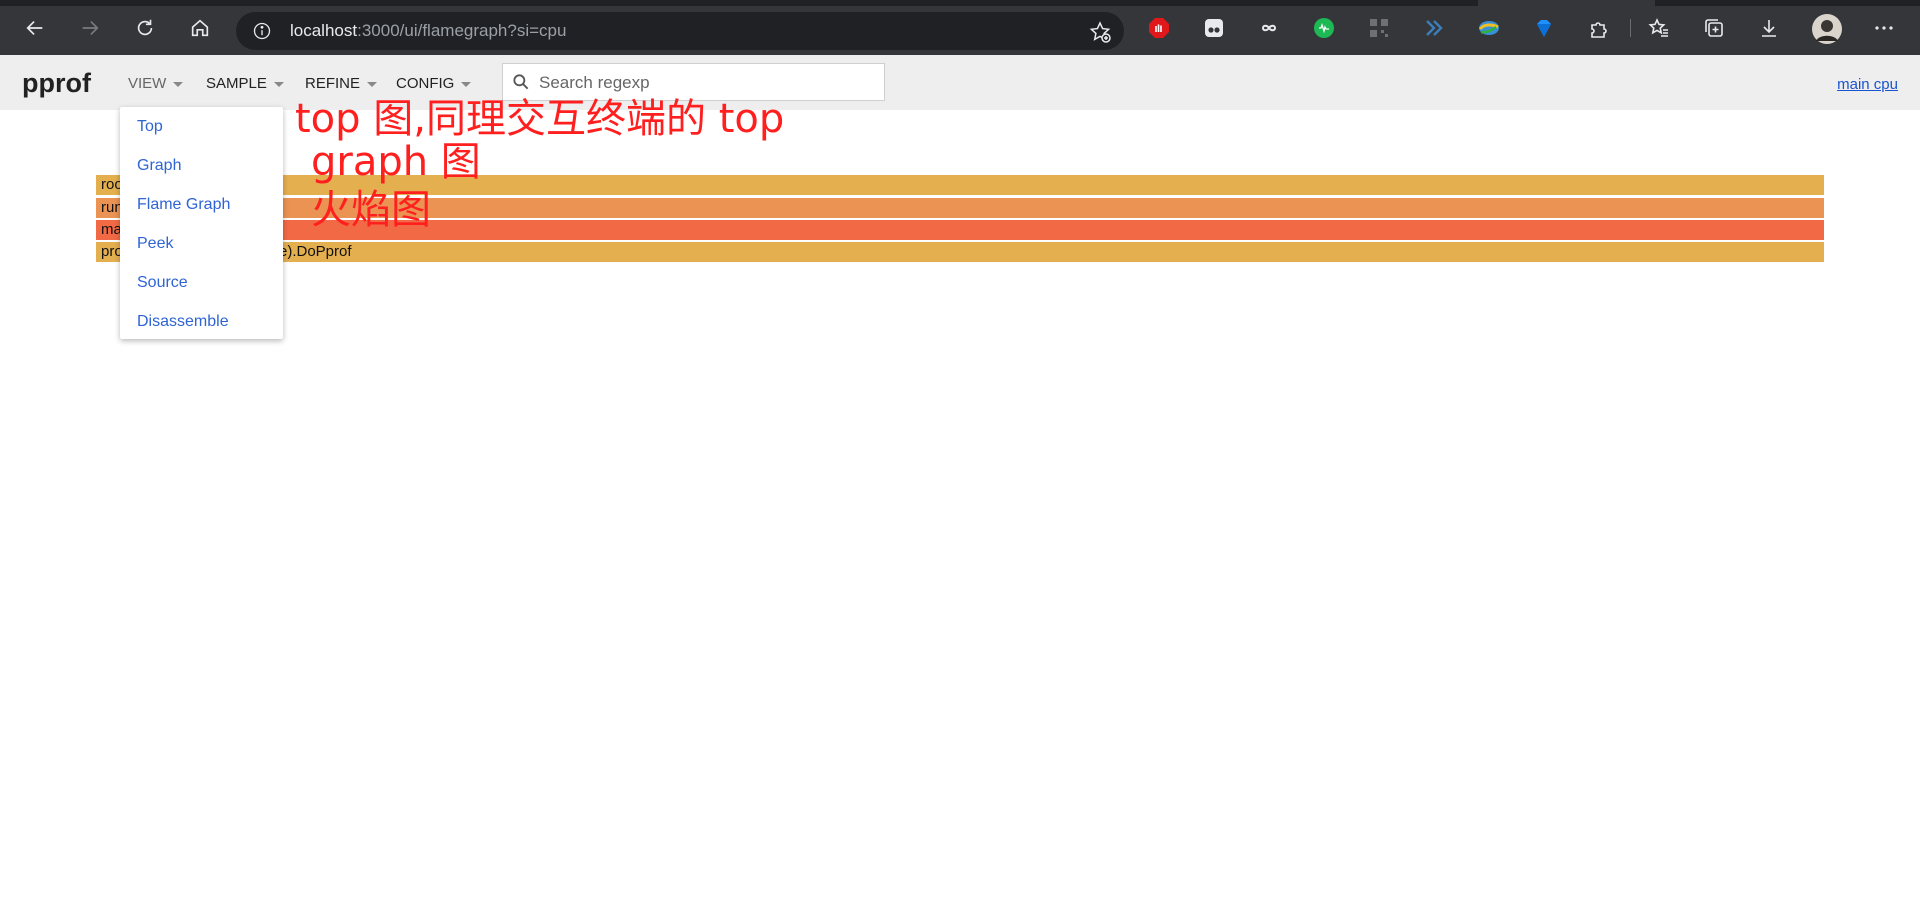 The image size is (1920, 899). I want to click on flame-frame-label-suffix: e).DoPprof, so click(315, 251).